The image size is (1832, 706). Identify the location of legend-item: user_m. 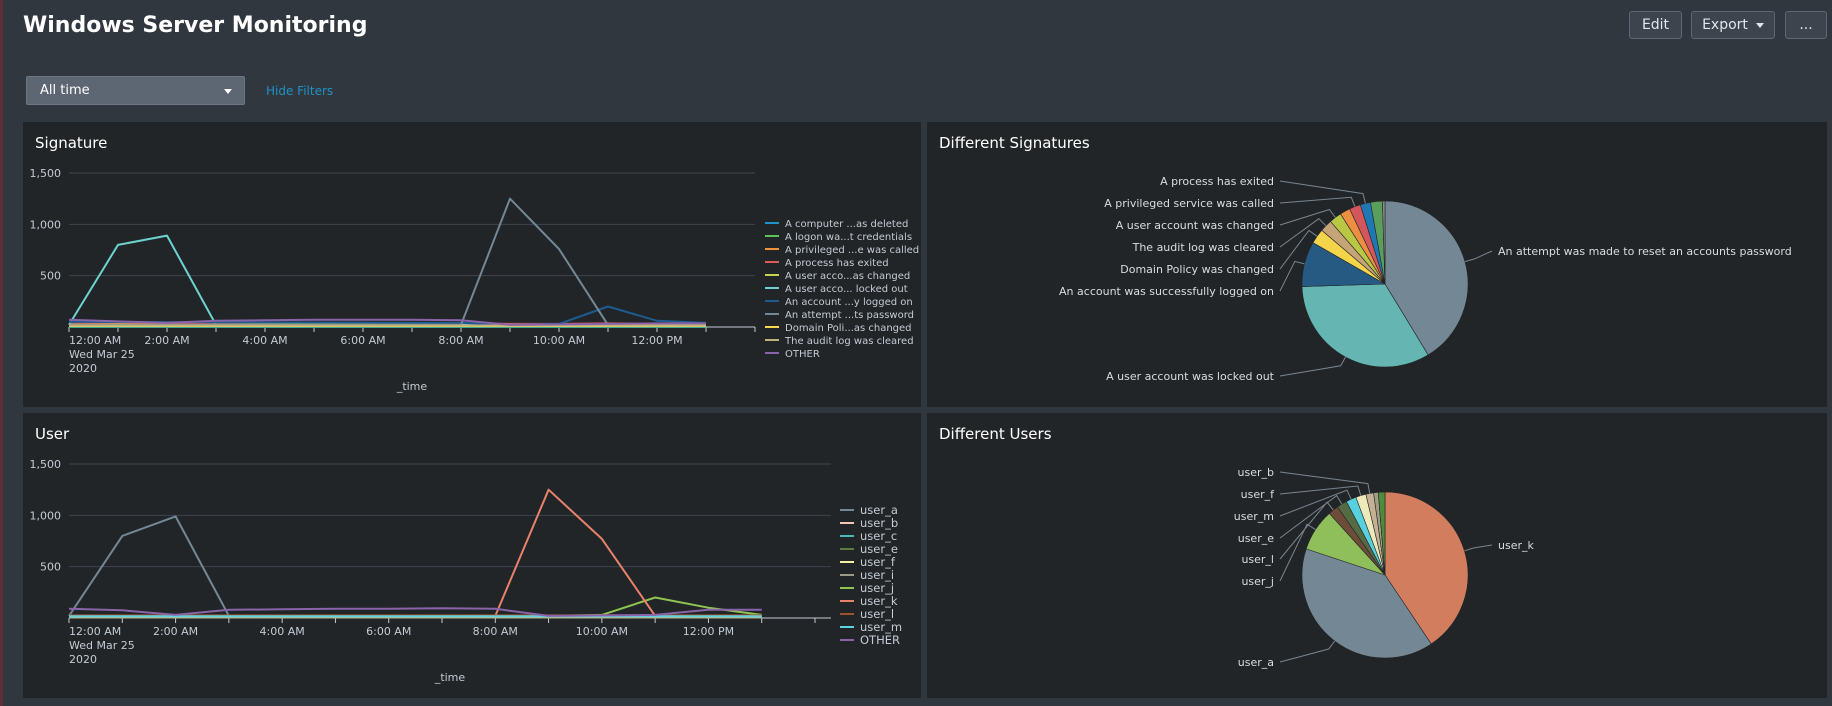
(881, 627).